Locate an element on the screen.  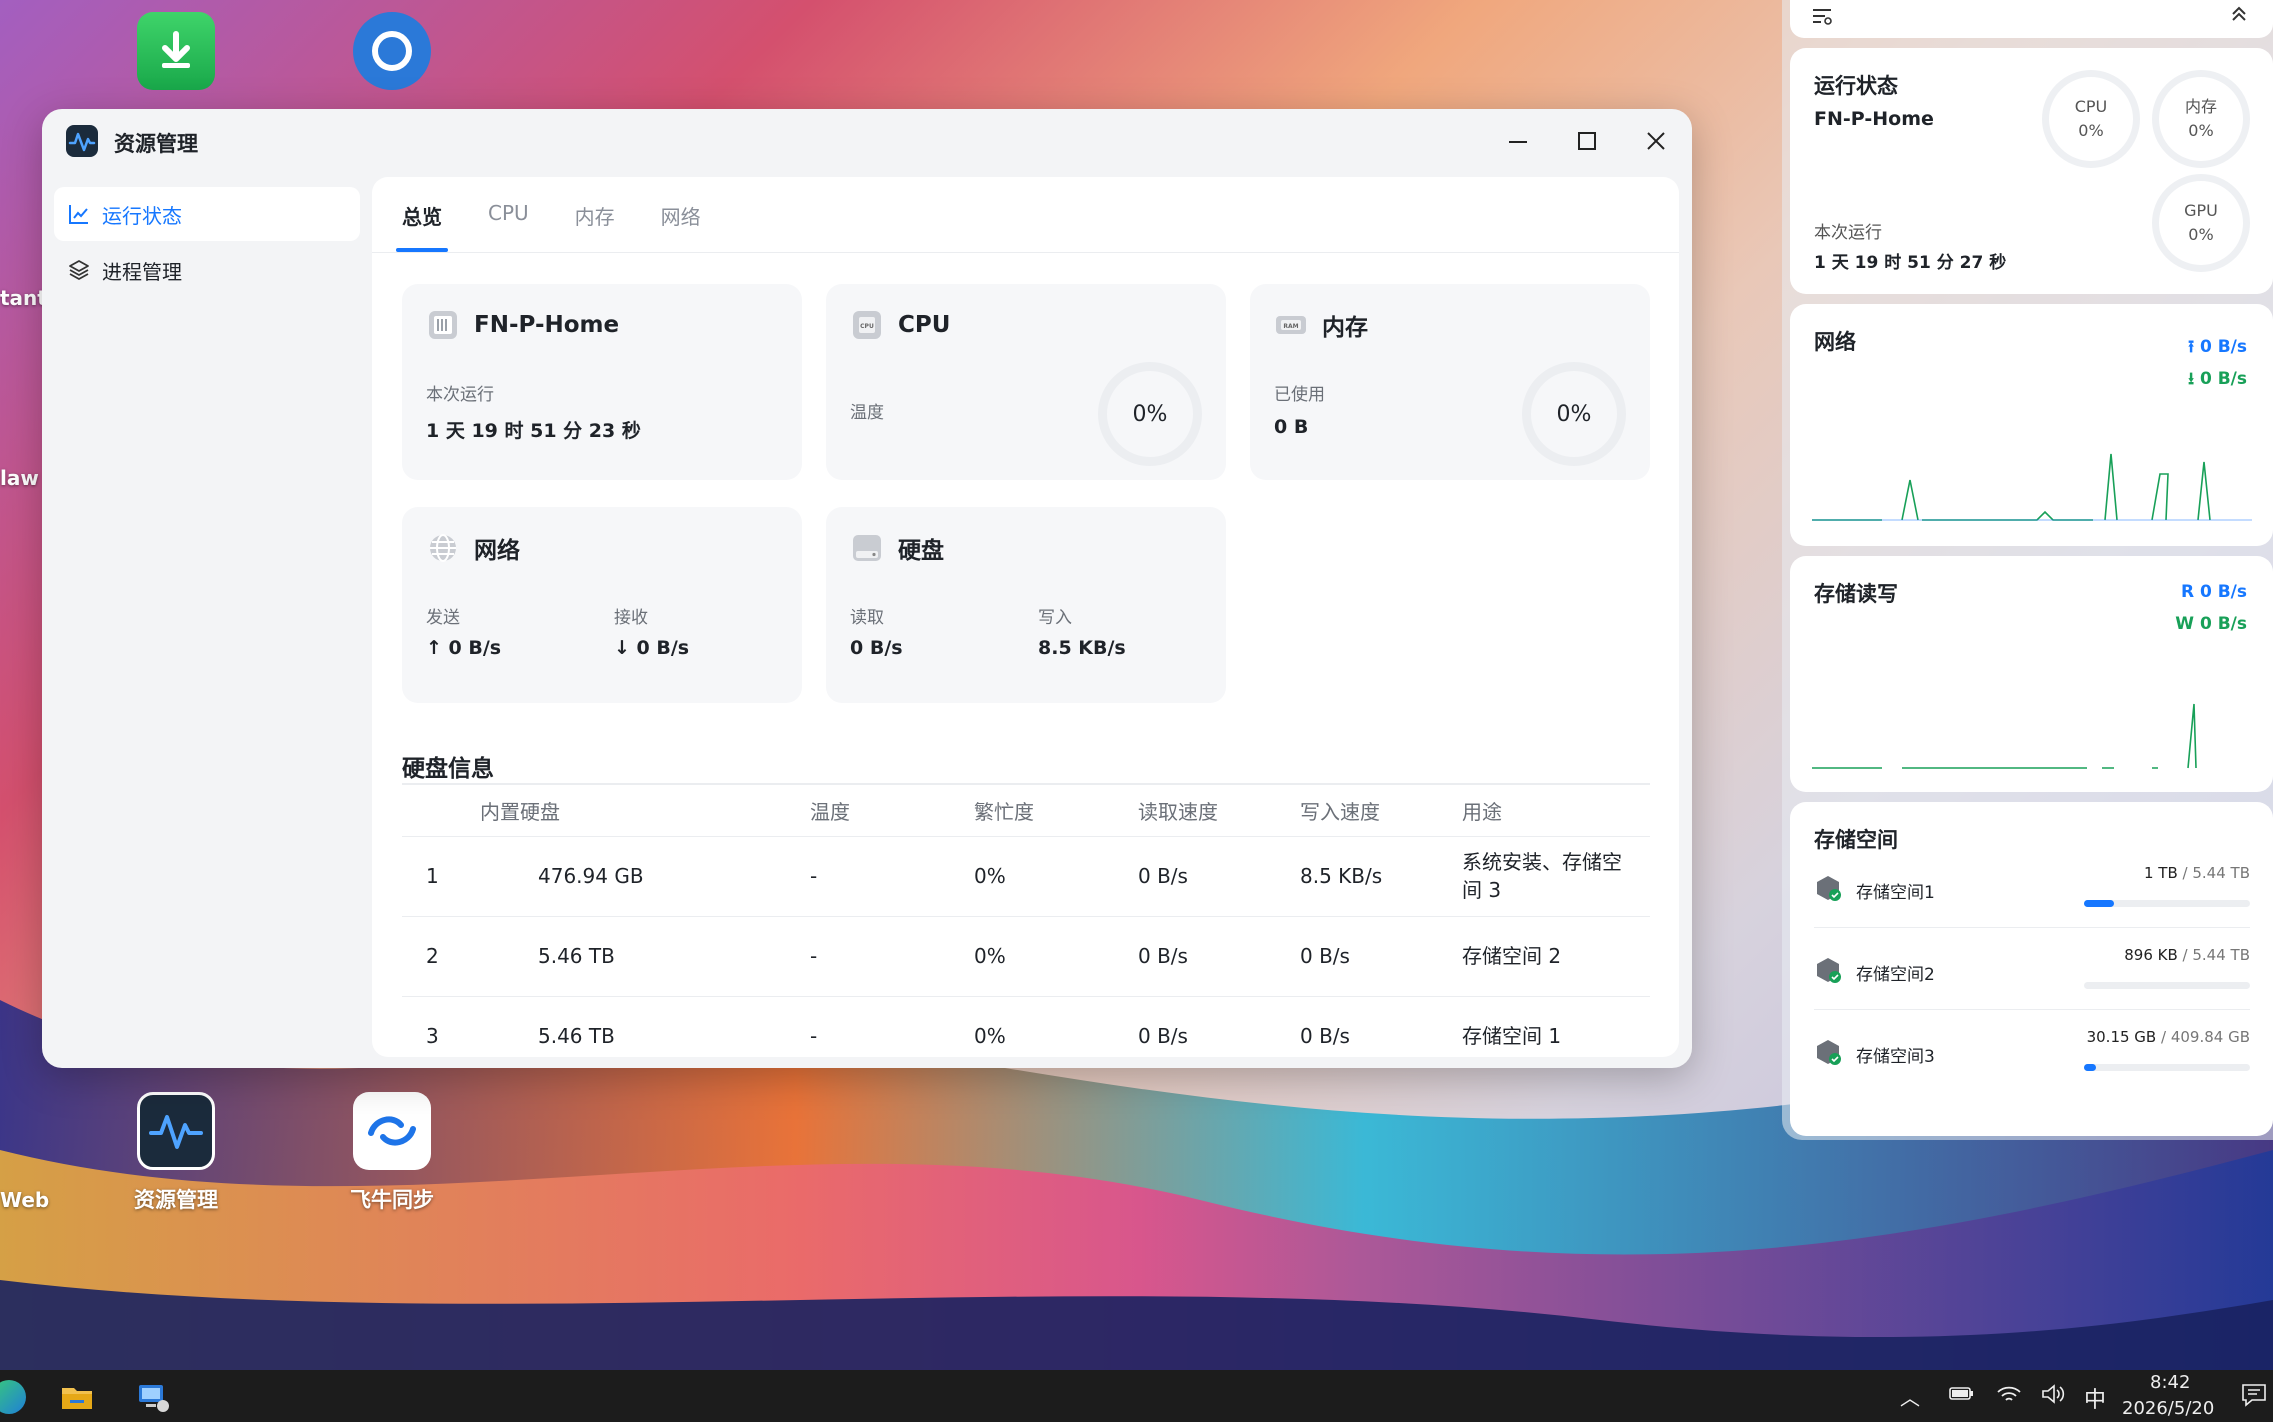
hard-drive-icon is located at coordinates (867, 548).